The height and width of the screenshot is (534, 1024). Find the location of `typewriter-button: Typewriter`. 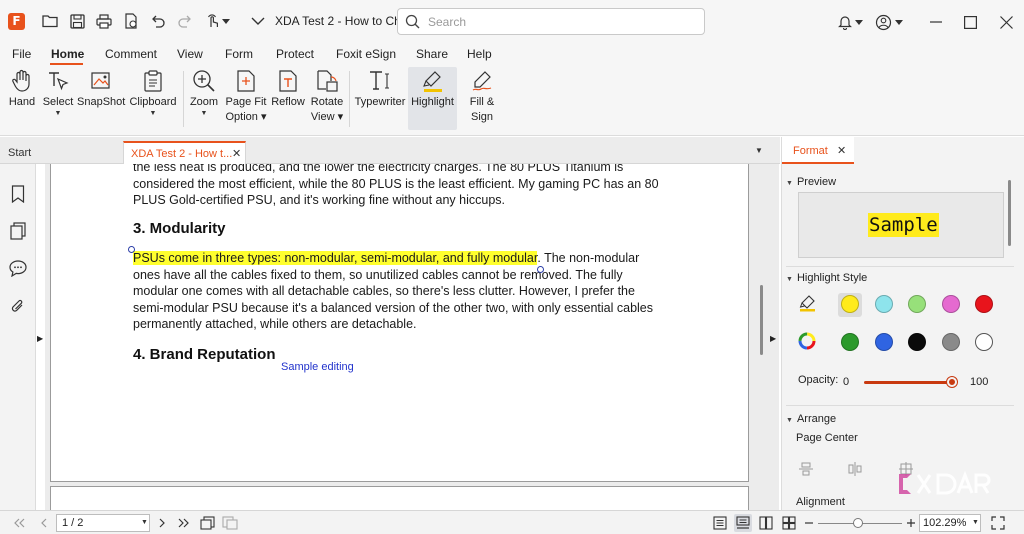

typewriter-button: Typewriter is located at coordinates (380, 99).